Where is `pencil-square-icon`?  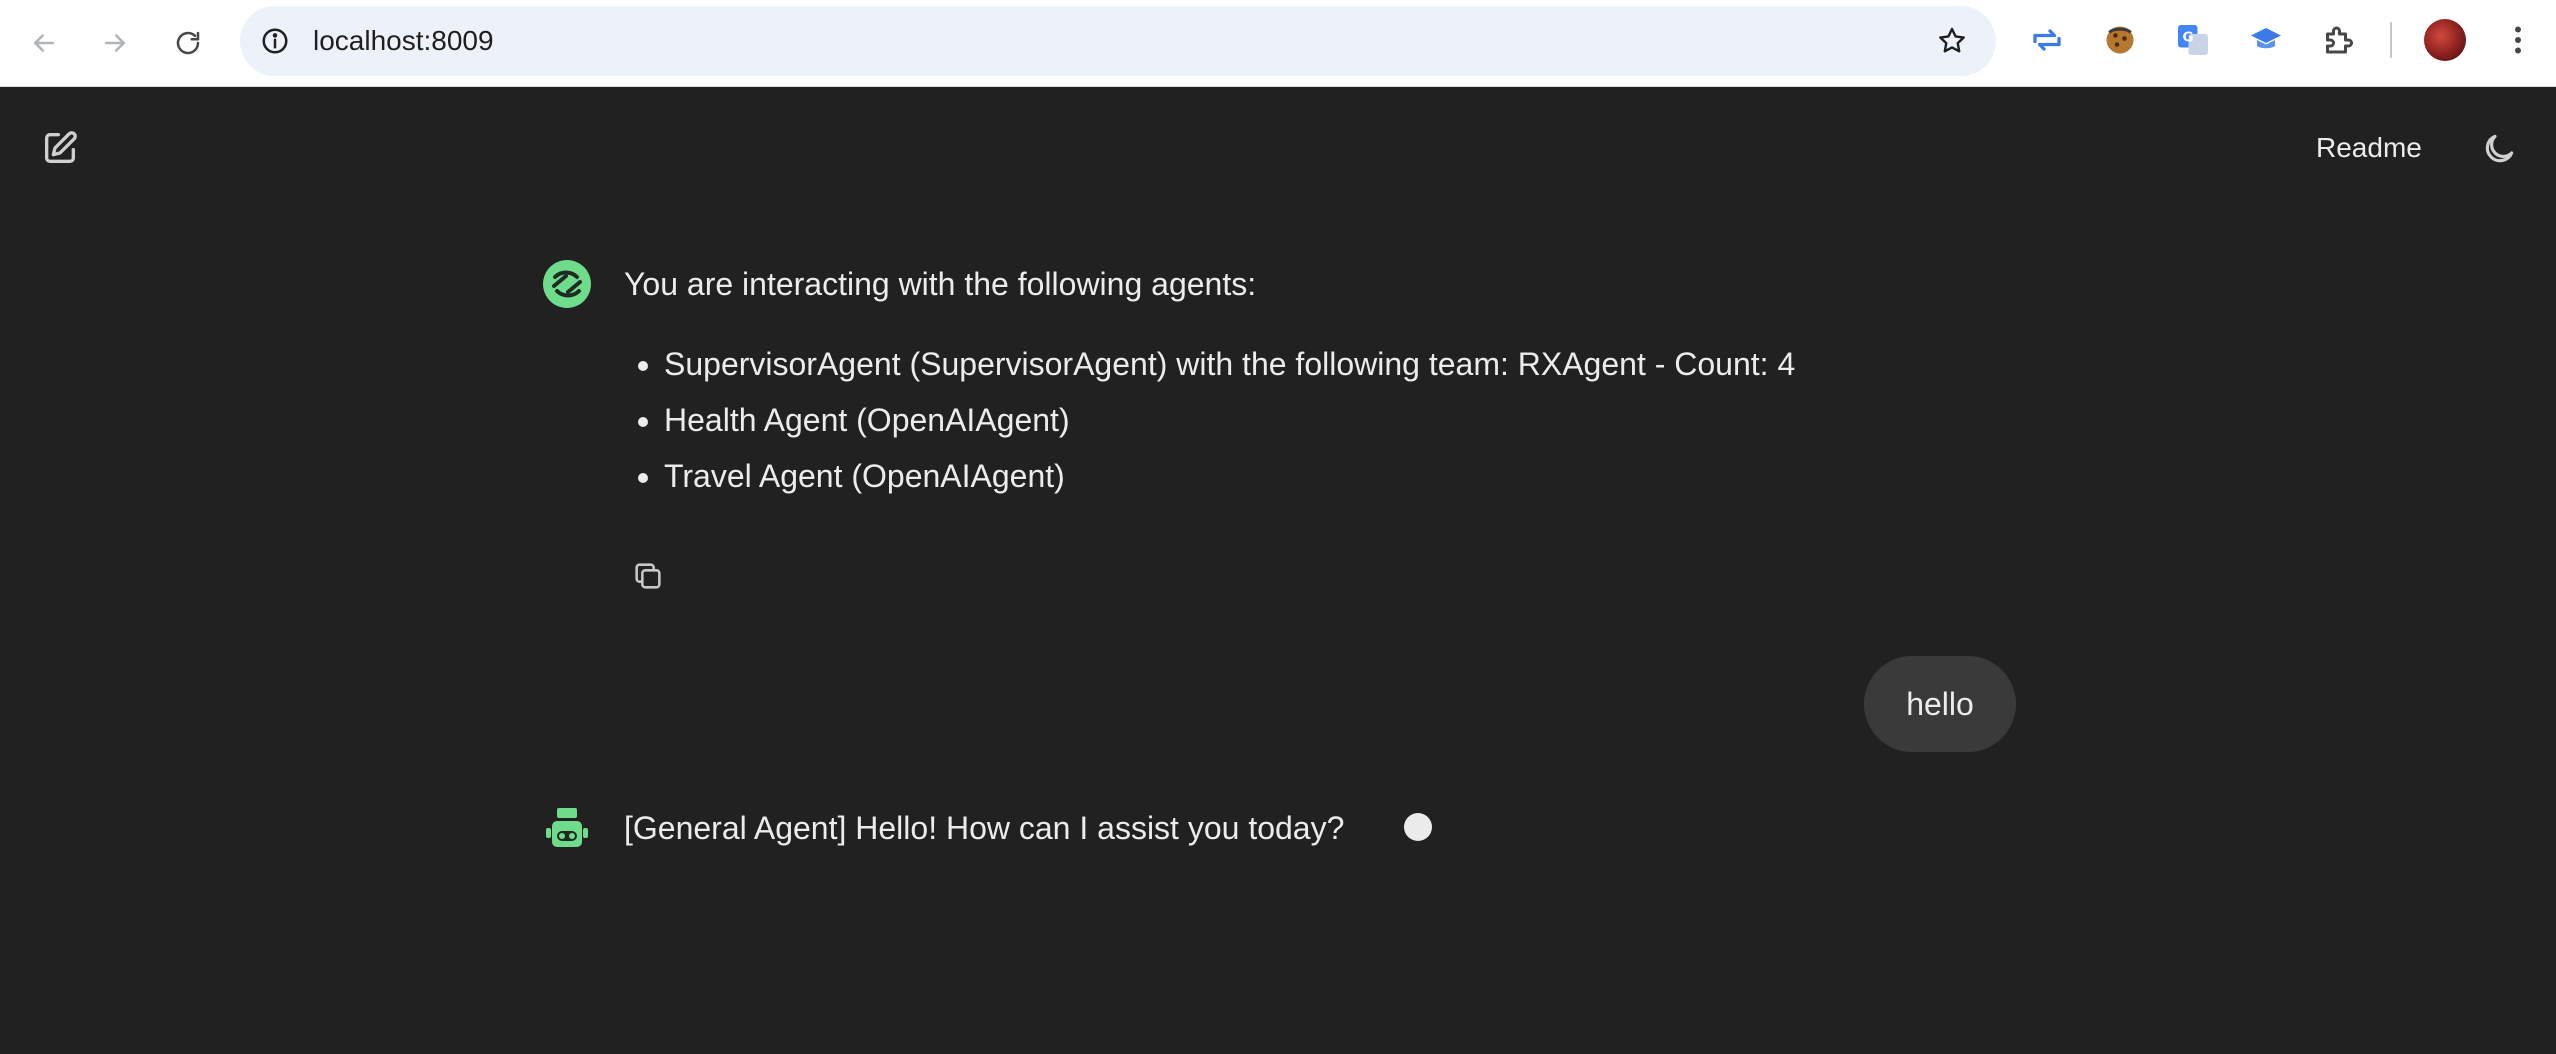
pencil-square-icon is located at coordinates (61, 147).